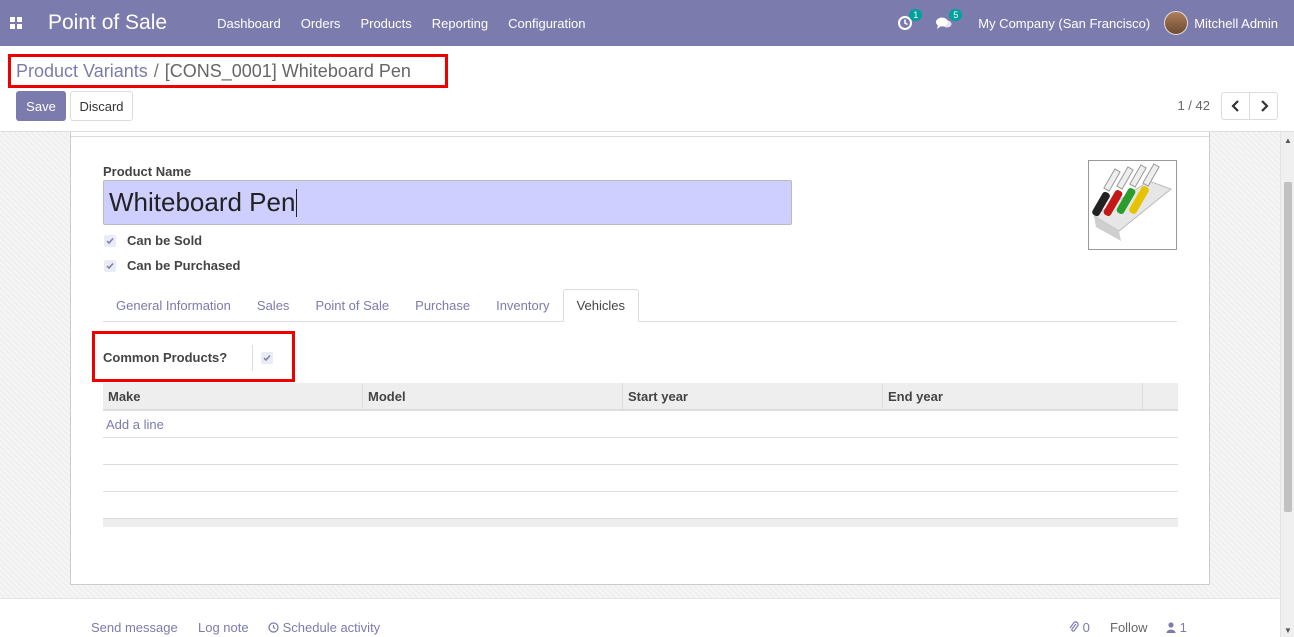 The width and height of the screenshot is (1294, 637). I want to click on chevron-right-icon, so click(1264, 106).